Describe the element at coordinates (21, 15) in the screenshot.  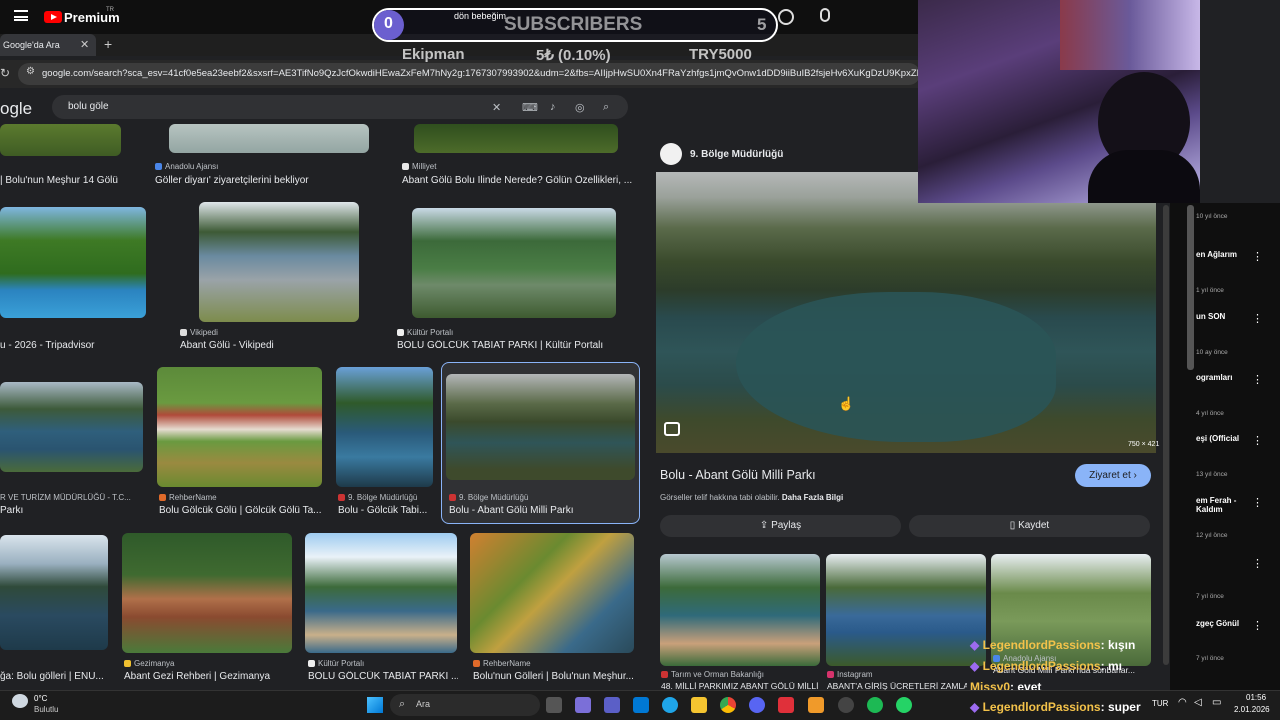
I see `menu-icon` at that location.